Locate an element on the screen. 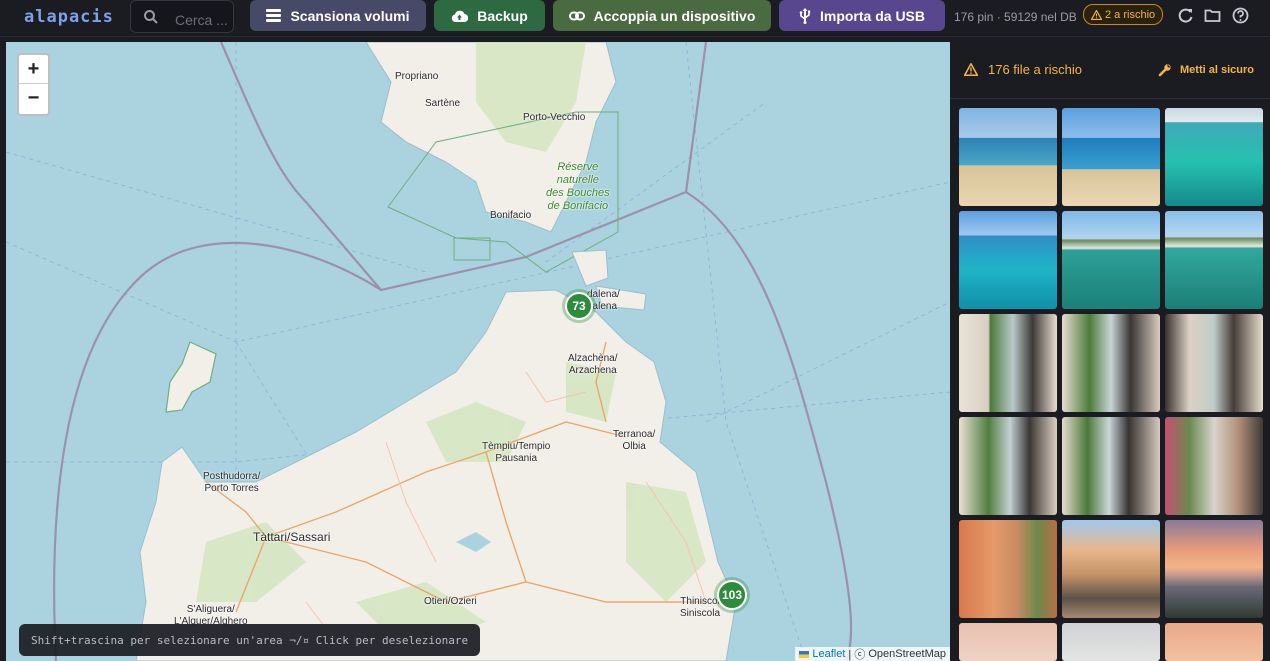  backup-label: Backup is located at coordinates (502, 15).